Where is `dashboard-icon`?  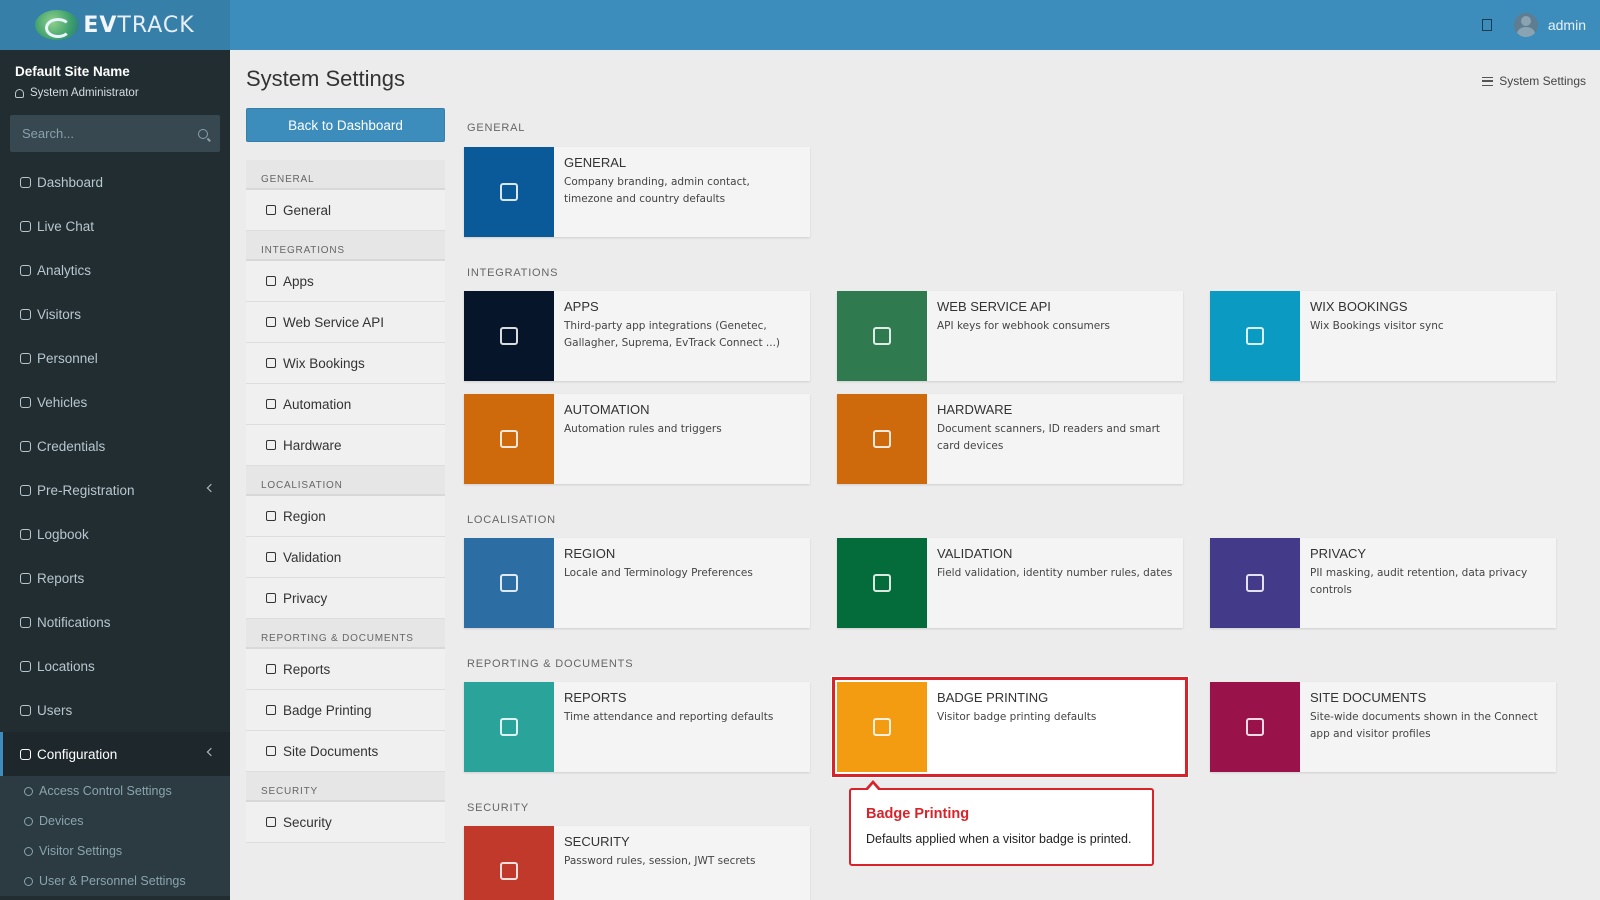
dashboard-icon is located at coordinates (25, 182).